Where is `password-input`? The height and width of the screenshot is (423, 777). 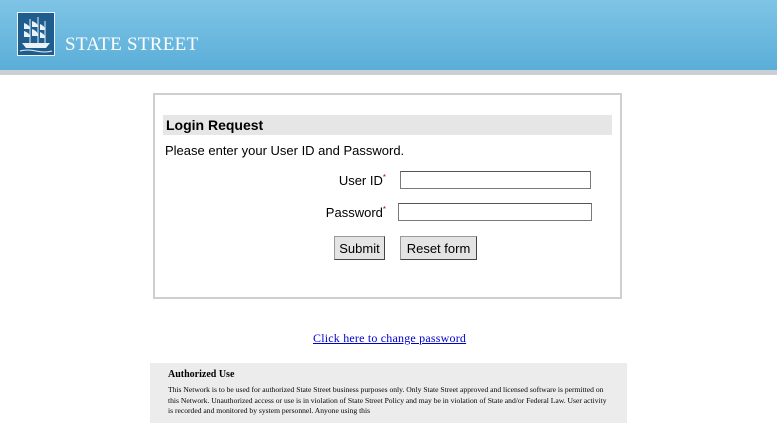
password-input is located at coordinates (495, 212).